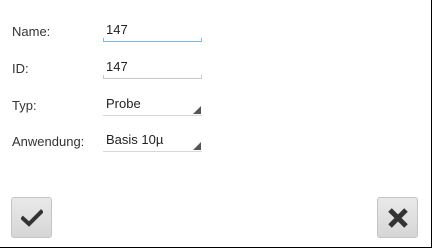  What do you see at coordinates (123, 103) in the screenshot?
I see `typ-value: Probe` at bounding box center [123, 103].